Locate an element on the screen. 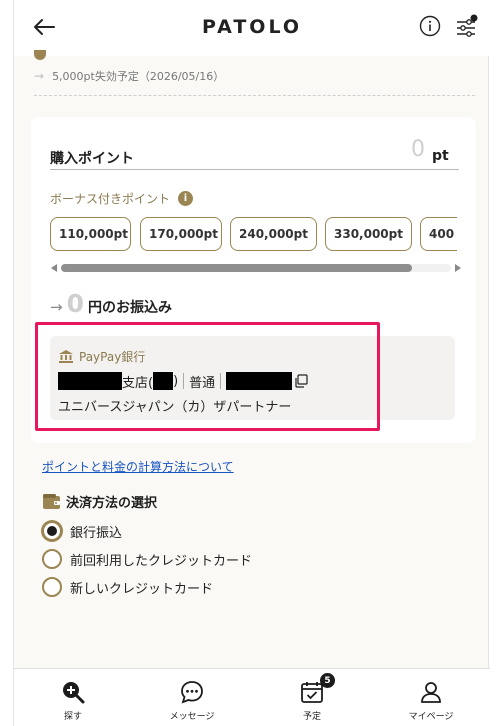 The width and height of the screenshot is (502, 726). purchase-points-label: 購入ポイント is located at coordinates (92, 159).